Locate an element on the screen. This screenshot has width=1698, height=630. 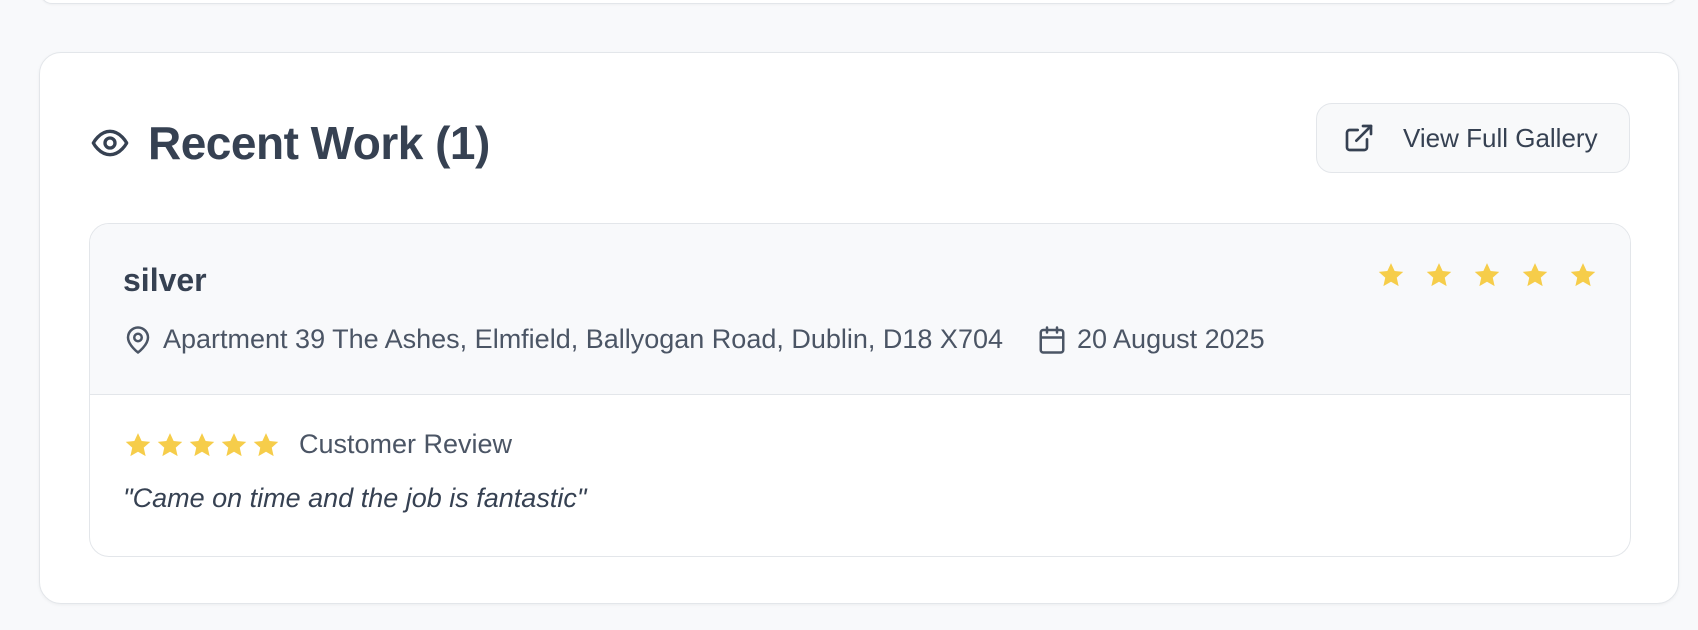
view-full-gallery-label: View Full Gallery is located at coordinates (1500, 137).